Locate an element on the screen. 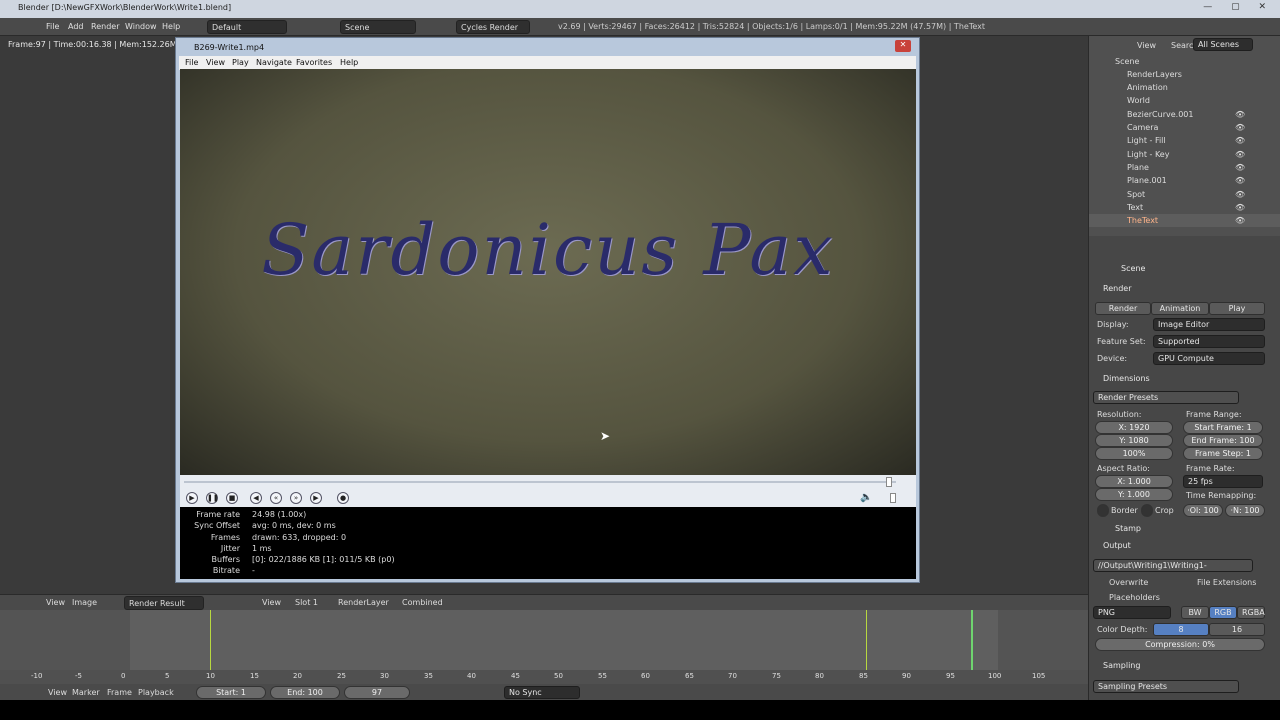 Image resolution: width=1280 pixels, height=720 pixels. depth-16: 16 is located at coordinates (1237, 629).